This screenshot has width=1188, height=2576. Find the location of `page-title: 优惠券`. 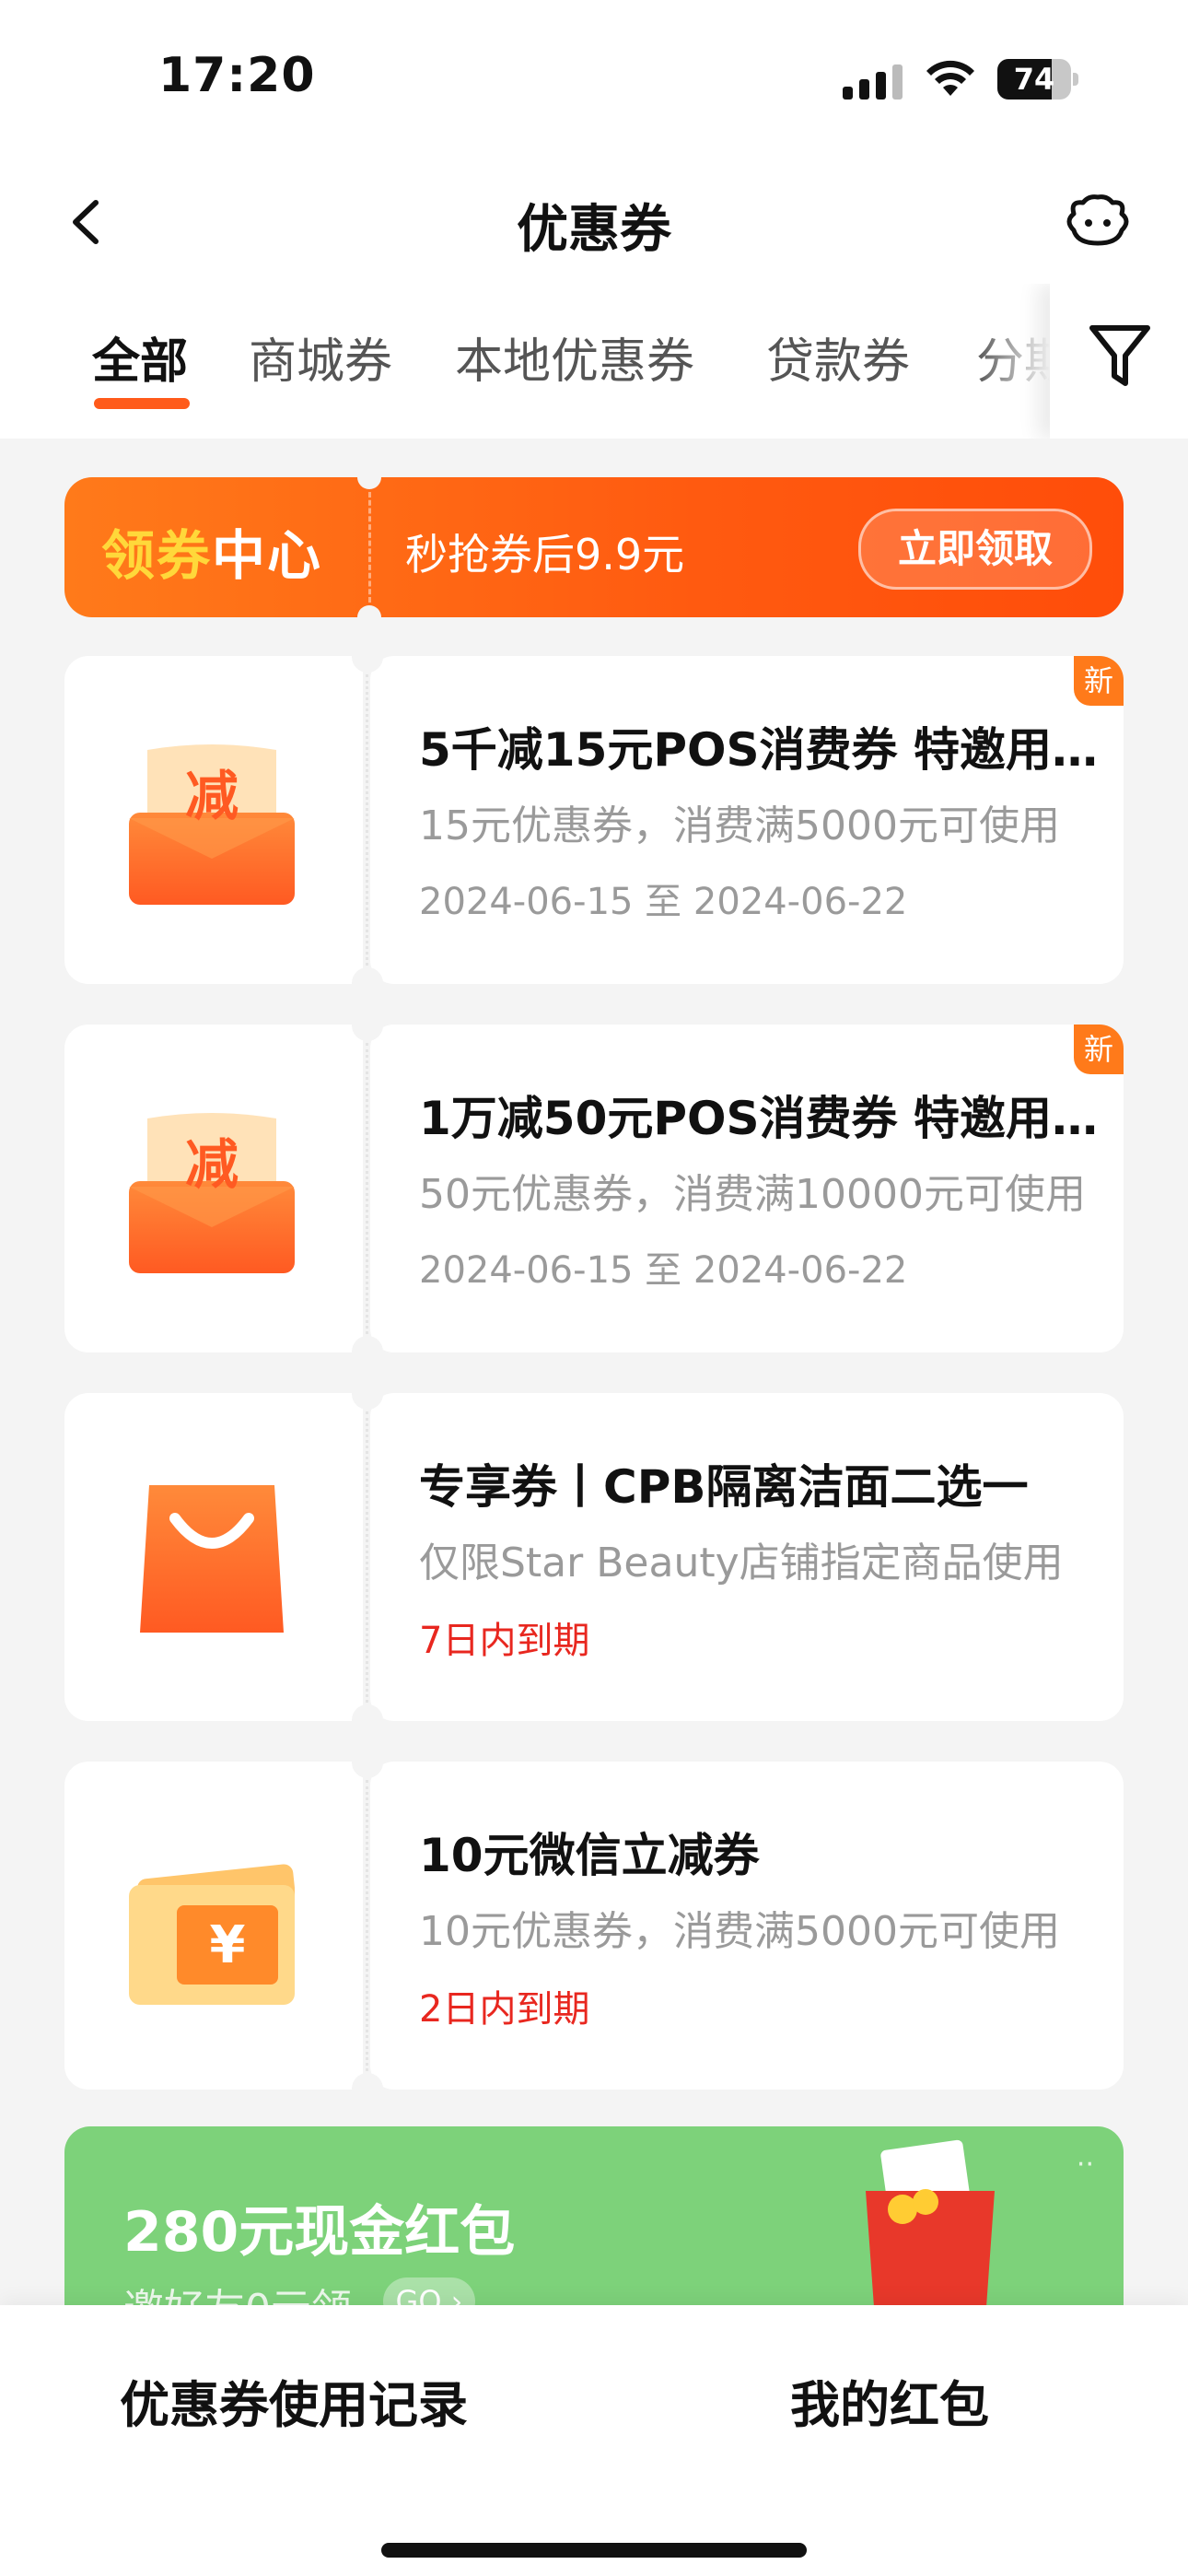

page-title: 优惠券 is located at coordinates (594, 230).